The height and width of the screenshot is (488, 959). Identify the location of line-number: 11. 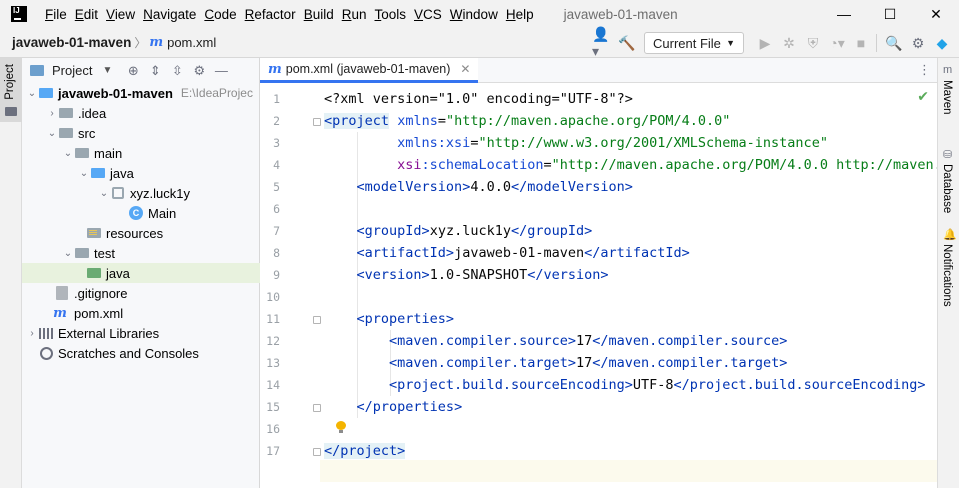
(270, 319).